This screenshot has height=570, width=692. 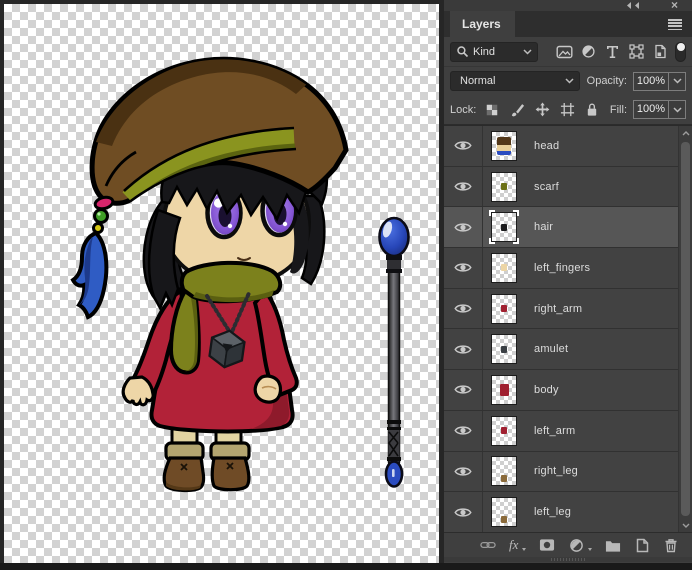 I want to click on layer-row: left_arm, so click(x=568, y=431).